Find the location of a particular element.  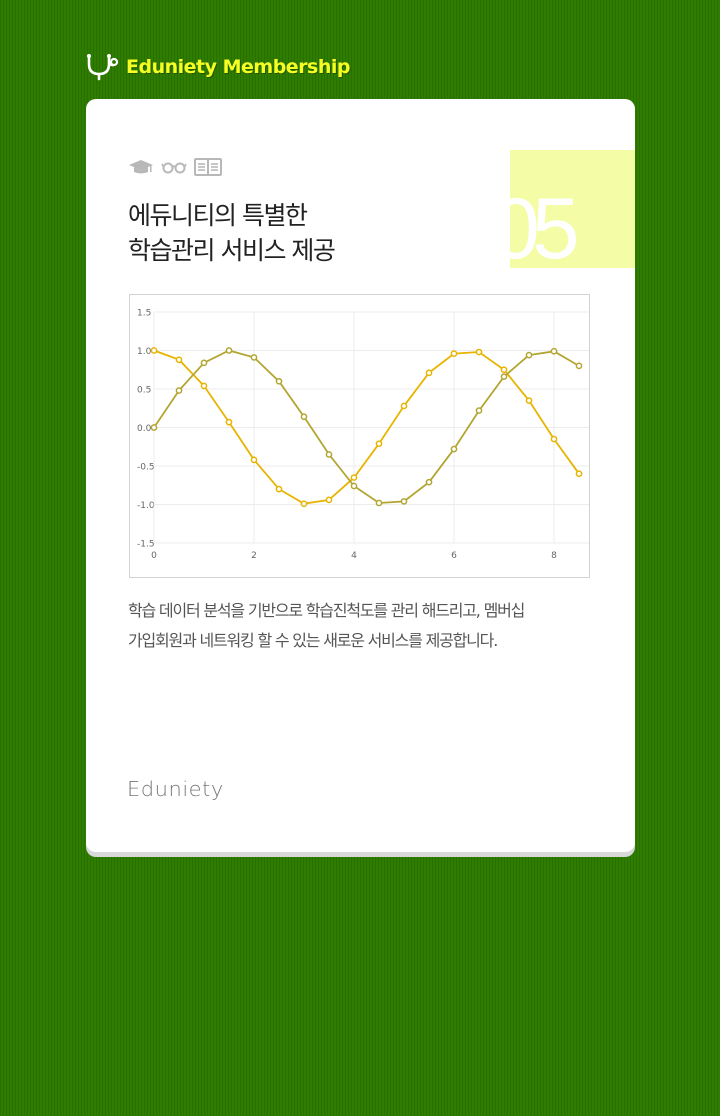

graduation-cap-icon is located at coordinates (144, 167).